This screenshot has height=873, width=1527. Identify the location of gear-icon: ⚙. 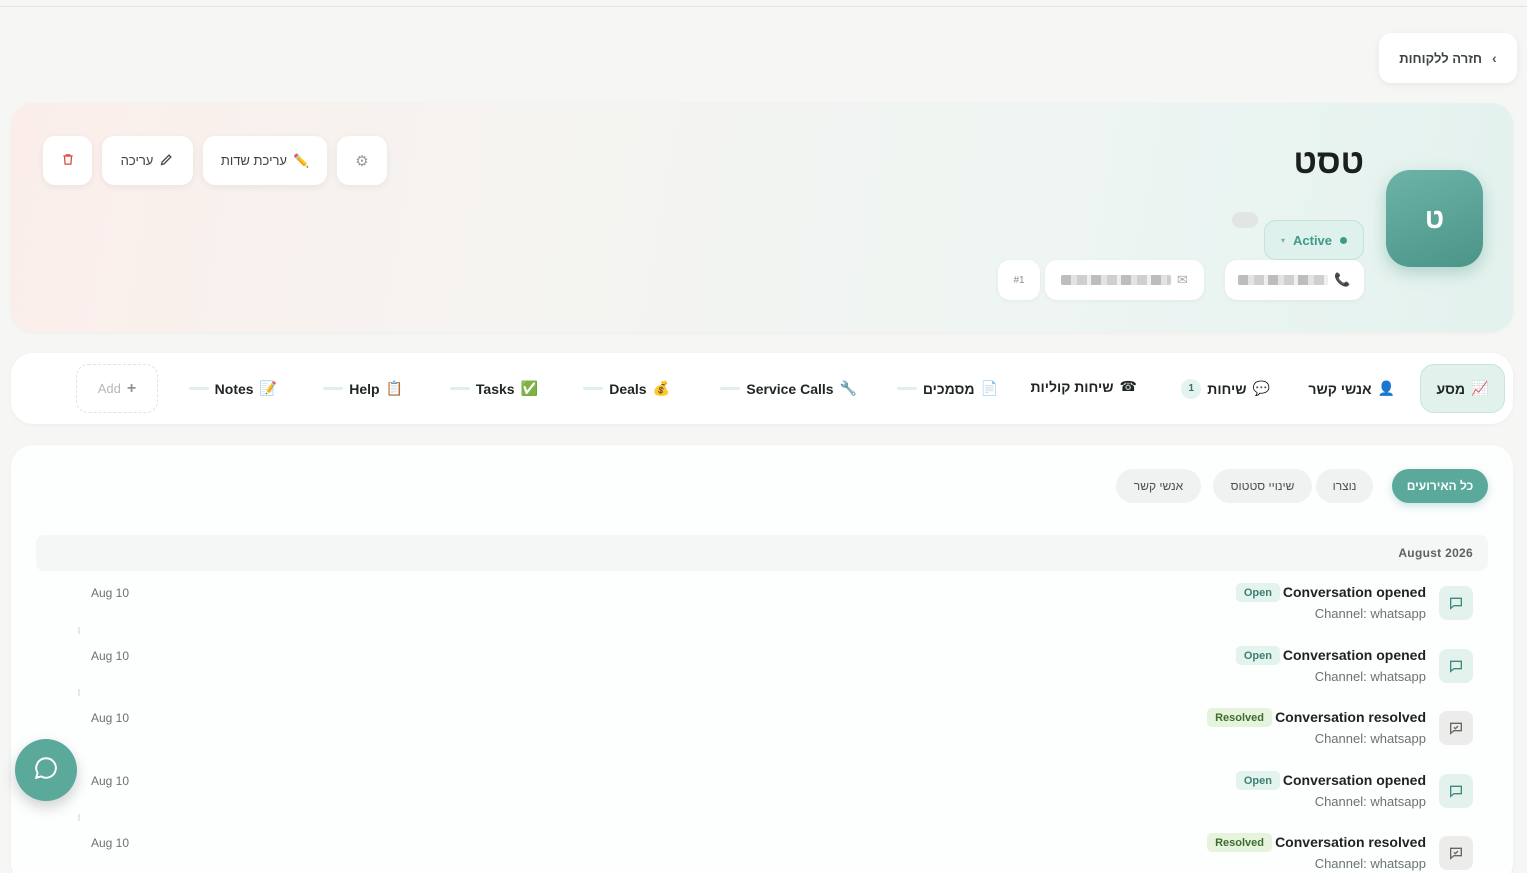
(362, 161).